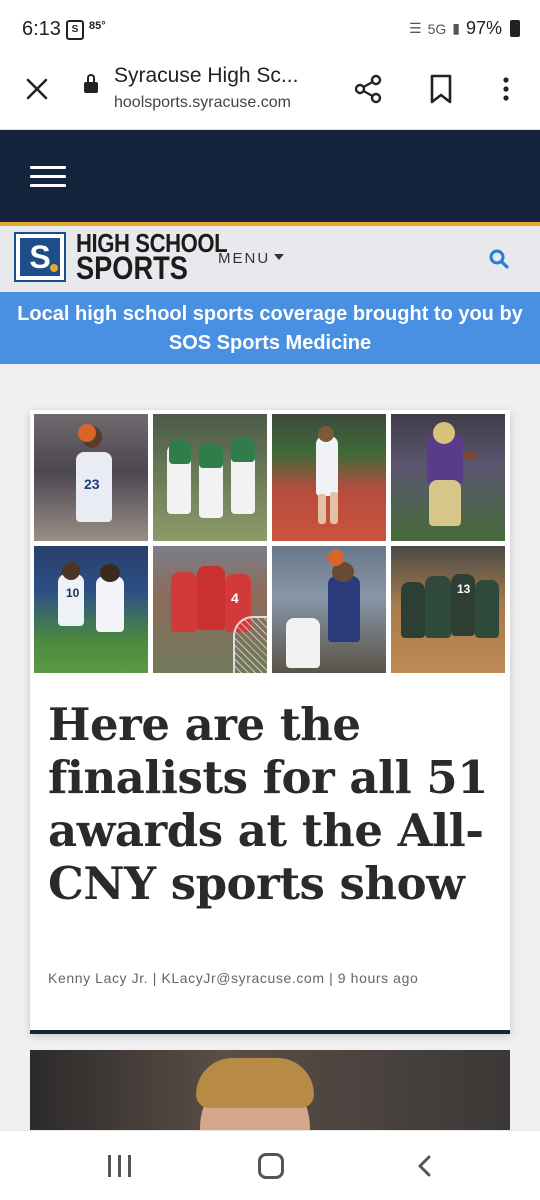  I want to click on photo-volleyball: 13, so click(448, 609).